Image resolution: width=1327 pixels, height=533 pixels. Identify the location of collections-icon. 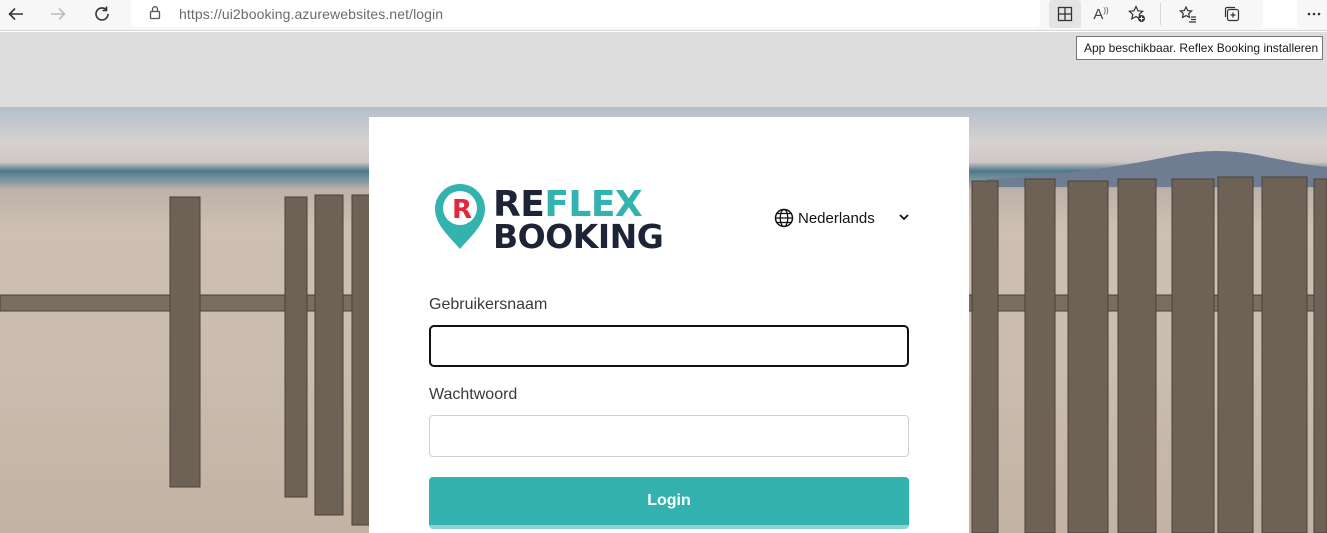
(1232, 14).